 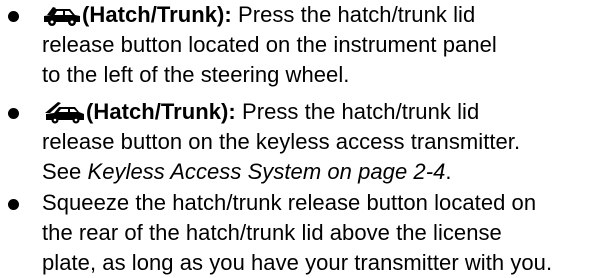 I want to click on see-prefix: See, so click(x=65, y=171).